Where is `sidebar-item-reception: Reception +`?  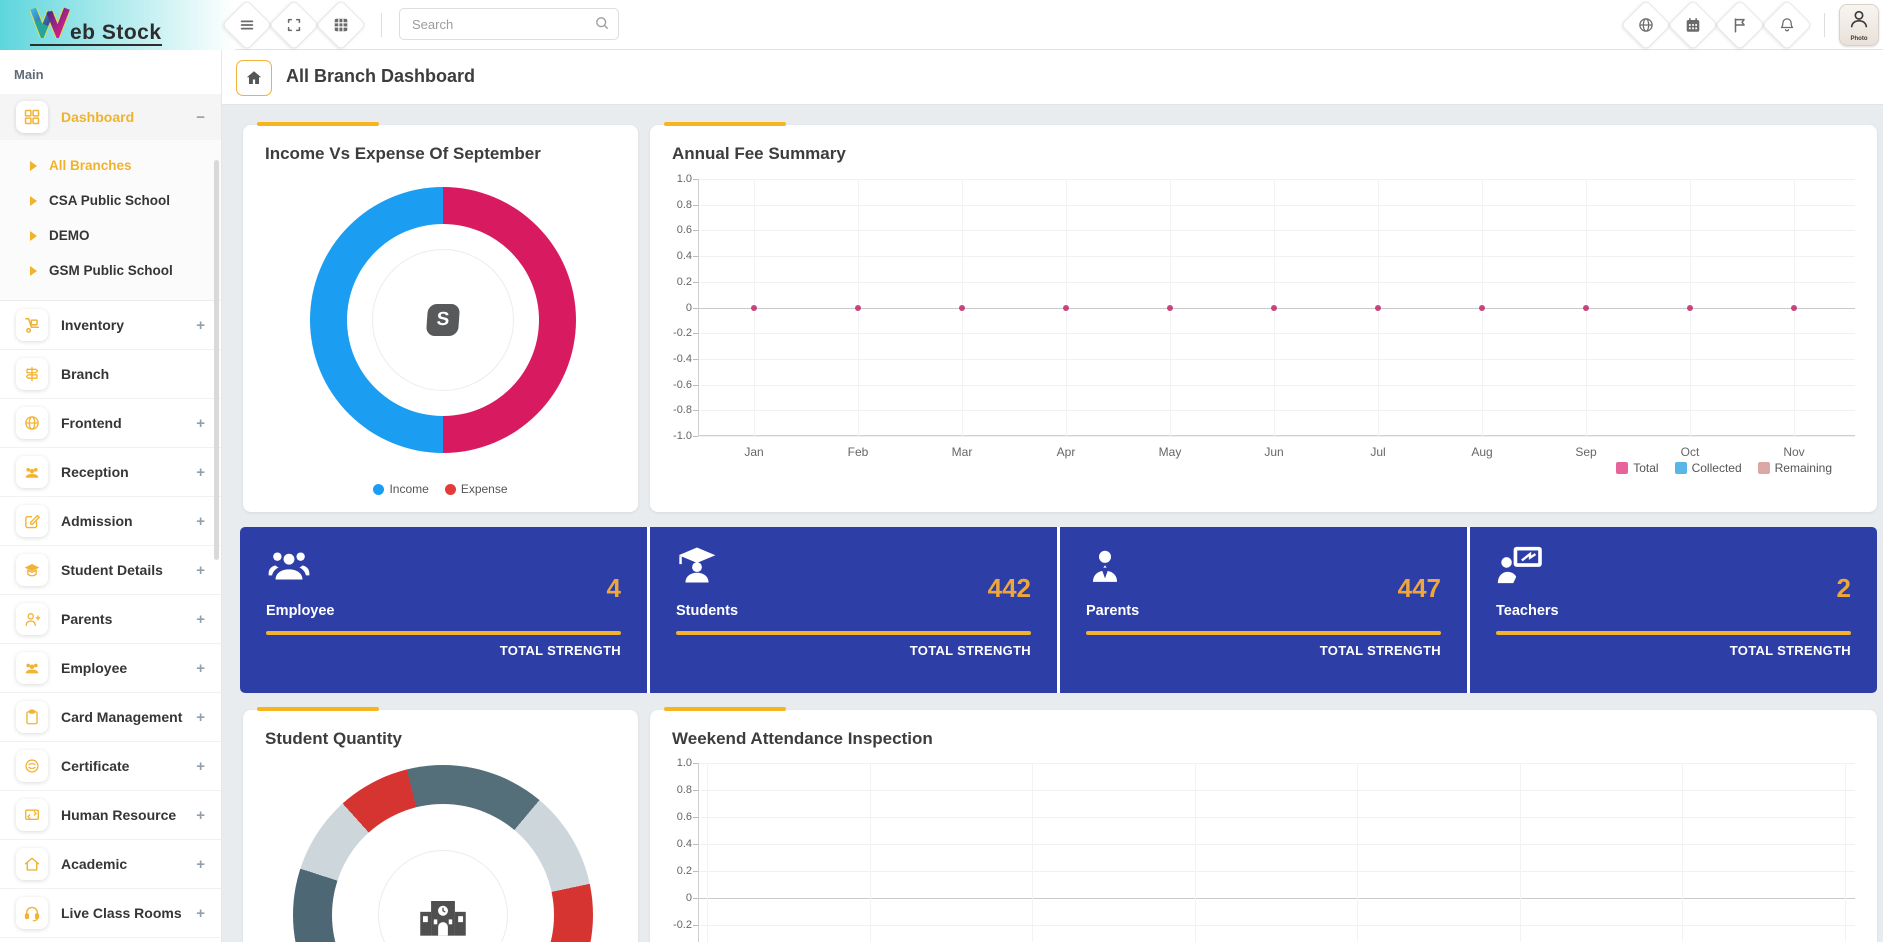
sidebar-item-reception: Reception + is located at coordinates (110, 472).